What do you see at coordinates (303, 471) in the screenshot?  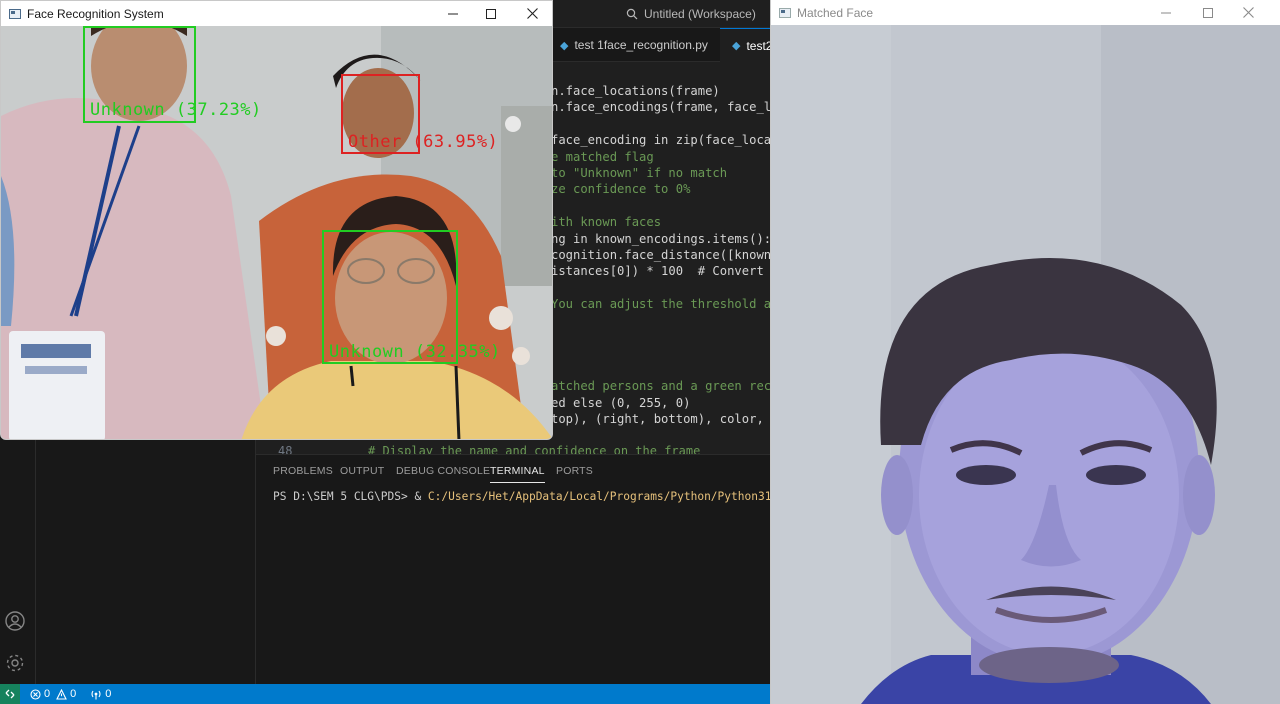 I see `tab-problems: PROBLEMS` at bounding box center [303, 471].